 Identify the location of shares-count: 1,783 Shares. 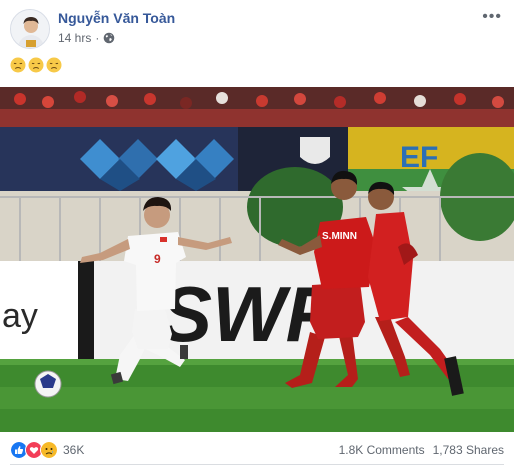
(468, 450).